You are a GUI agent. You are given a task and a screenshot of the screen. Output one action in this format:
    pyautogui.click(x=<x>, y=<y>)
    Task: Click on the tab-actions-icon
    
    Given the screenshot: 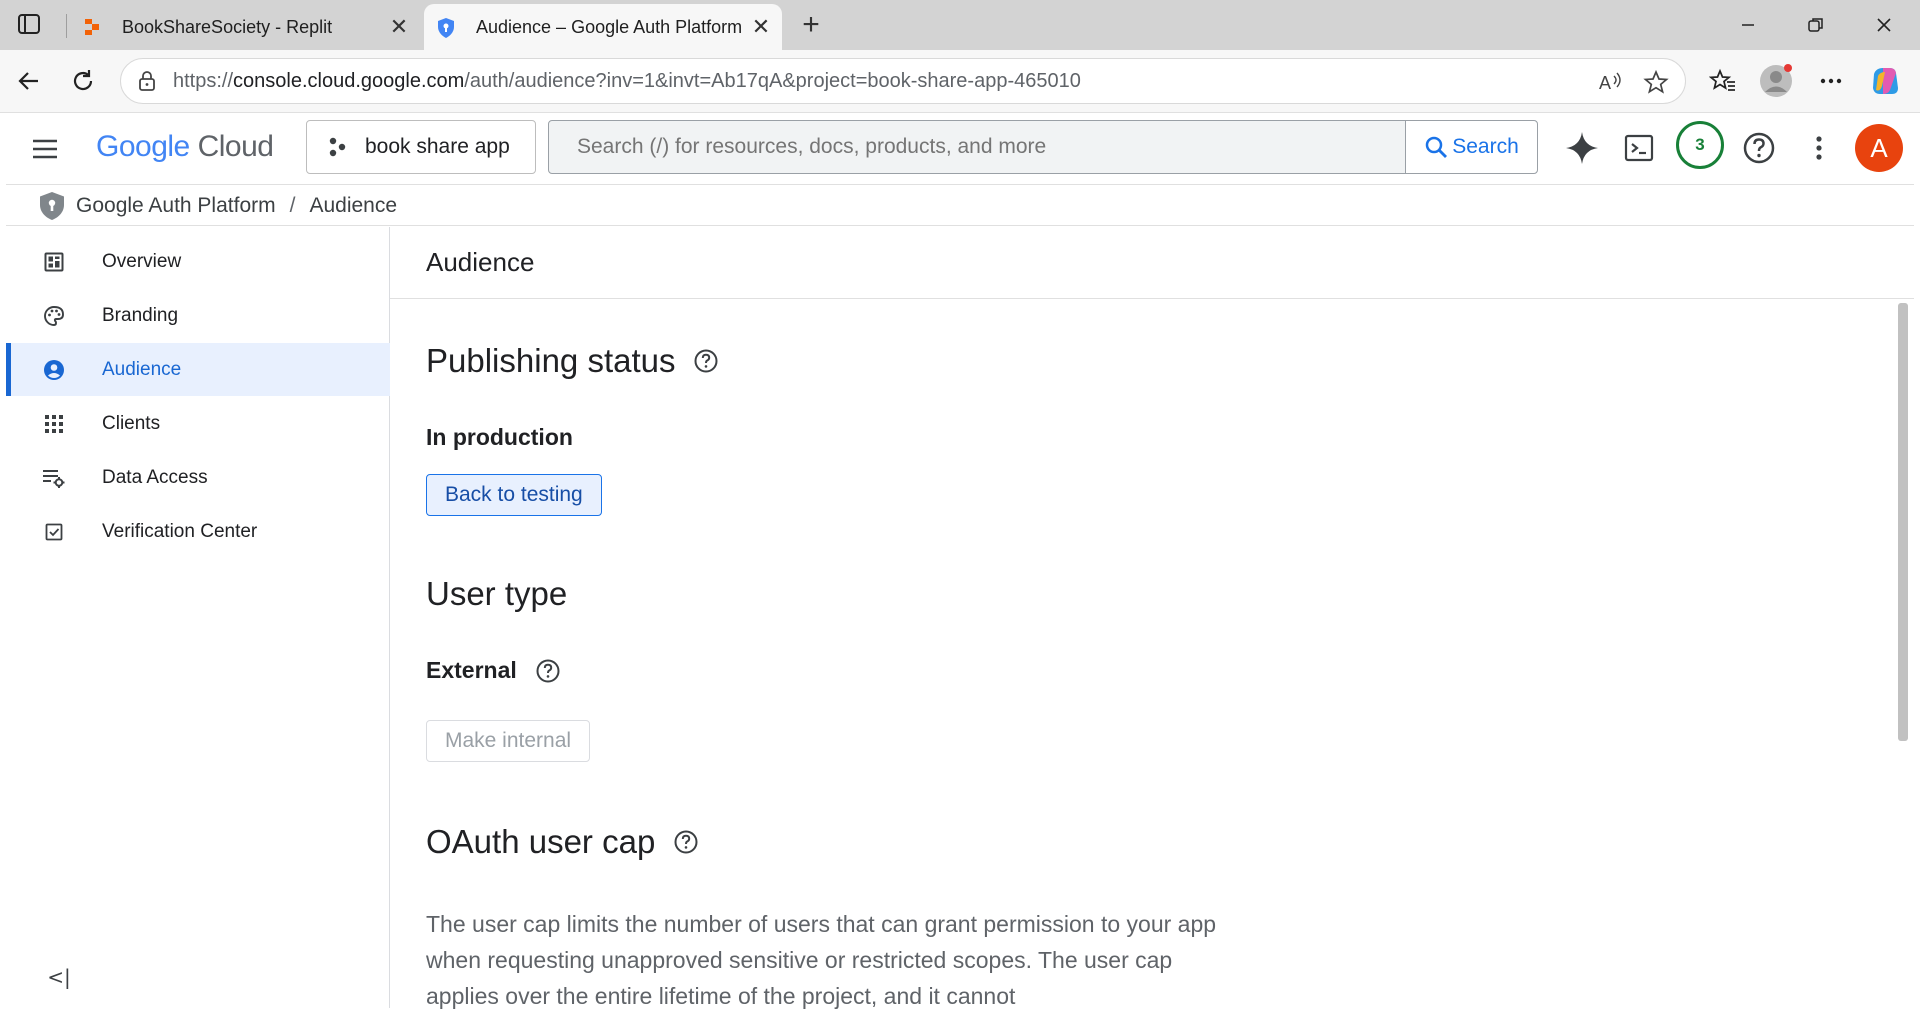 What is the action you would take?
    pyautogui.click(x=30, y=25)
    